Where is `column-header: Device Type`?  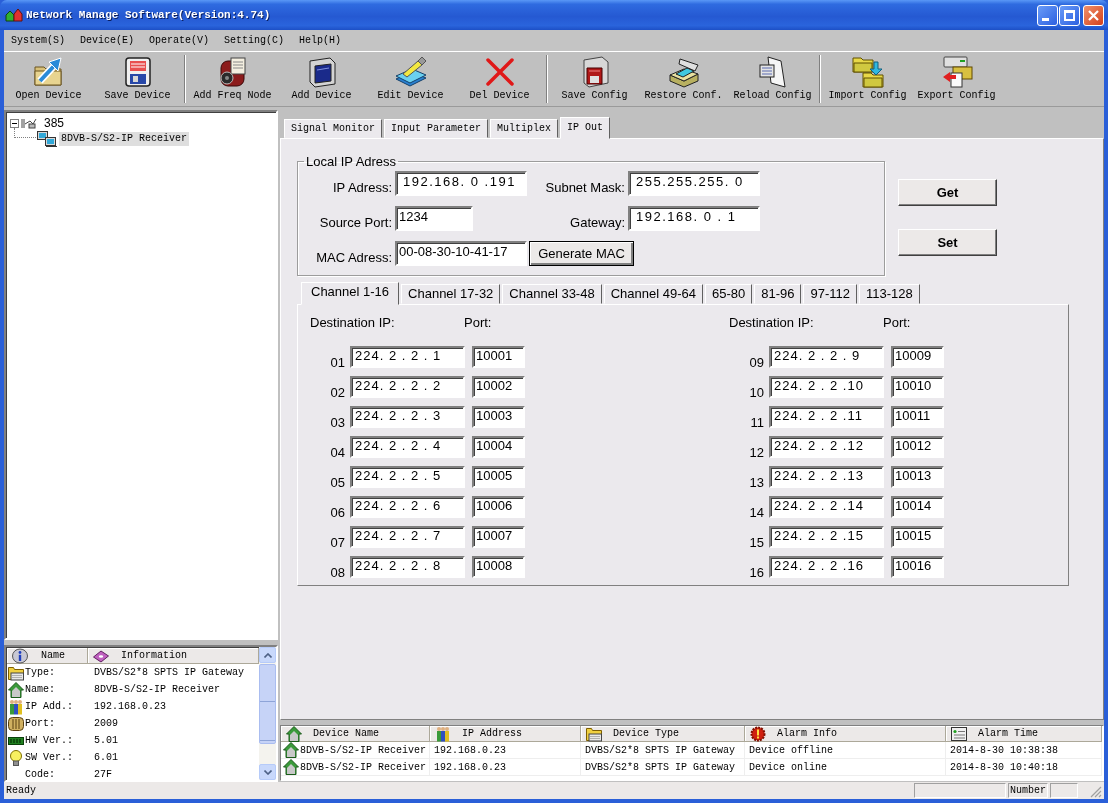 column-header: Device Type is located at coordinates (663, 734).